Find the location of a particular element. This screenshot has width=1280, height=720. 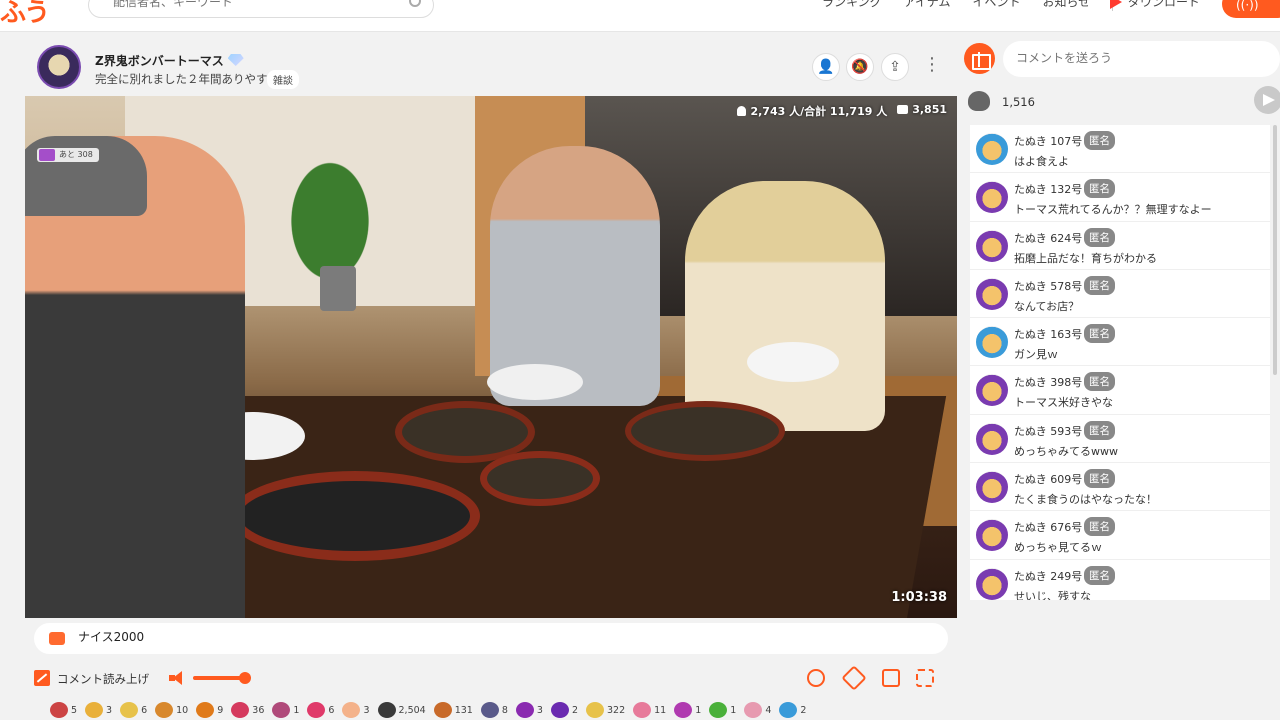

commenter-name: たぬき 578号 is located at coordinates (1048, 286).